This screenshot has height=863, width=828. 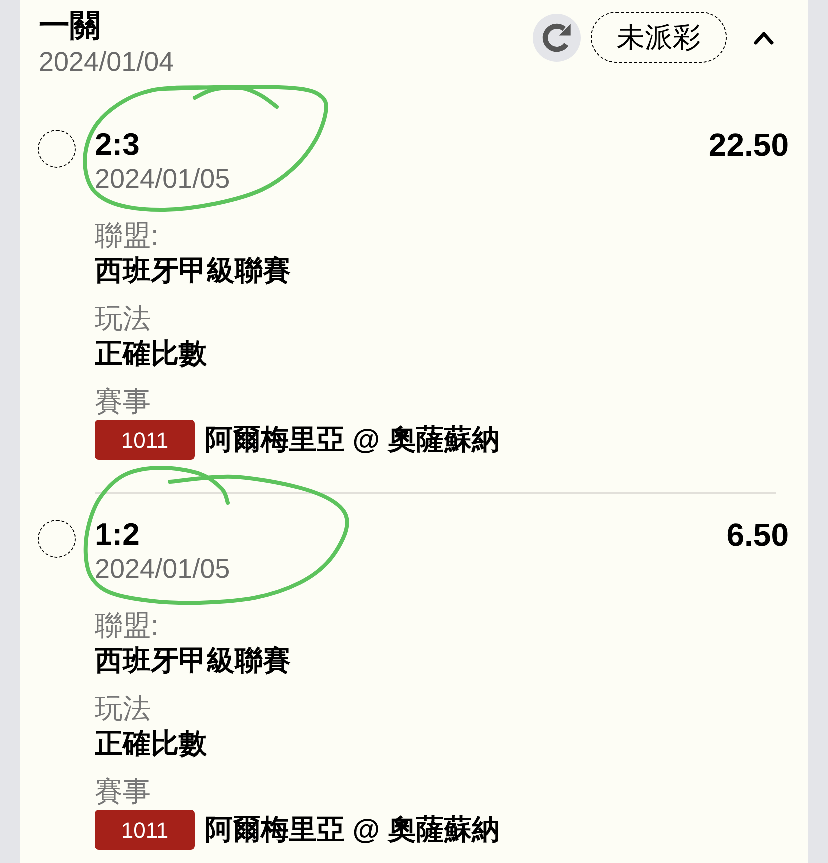 I want to click on bet-title: 一關, so click(x=70, y=26).